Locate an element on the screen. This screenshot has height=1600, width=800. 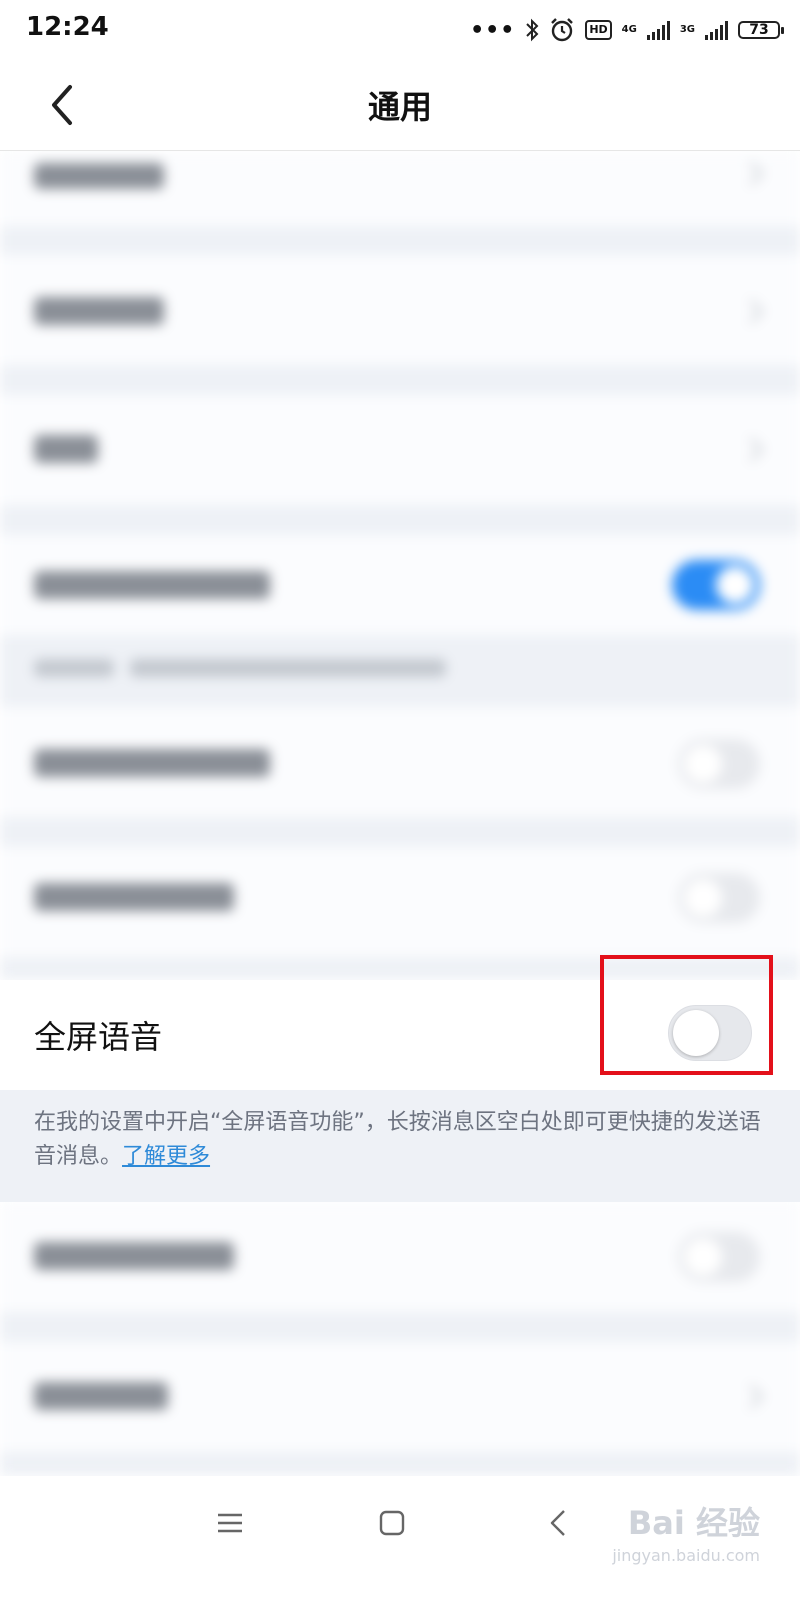
status-icons: ••• HD 4G 3G 73 is located at coordinates (627, 30).